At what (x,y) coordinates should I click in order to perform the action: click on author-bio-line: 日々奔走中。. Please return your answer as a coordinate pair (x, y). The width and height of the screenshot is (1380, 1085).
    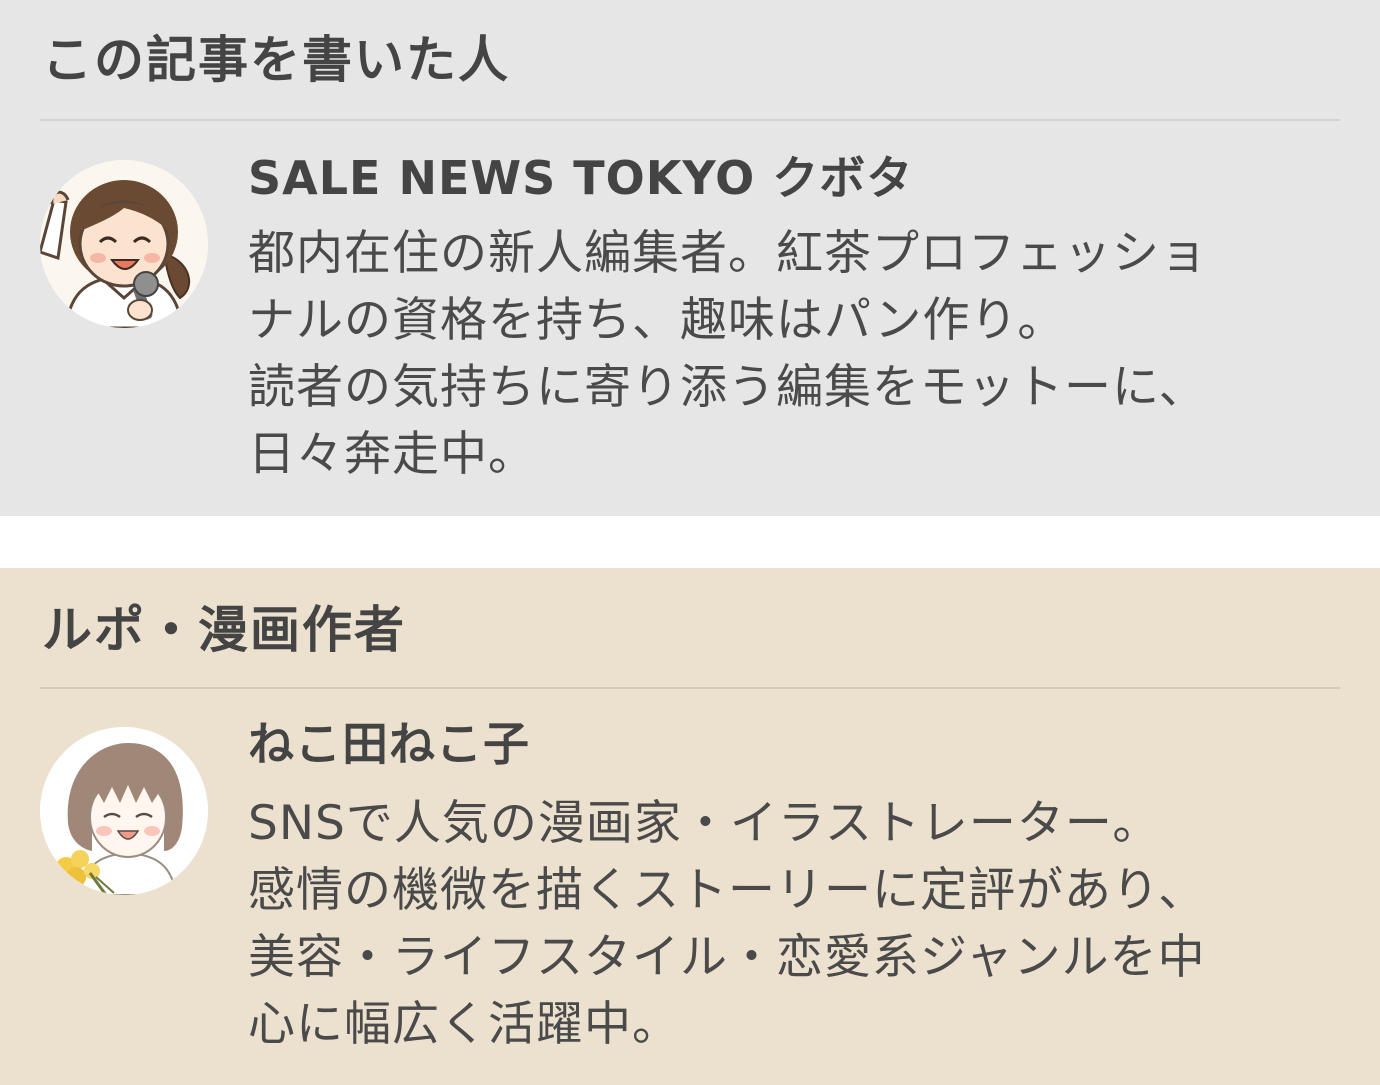
    Looking at the image, I should click on (392, 454).